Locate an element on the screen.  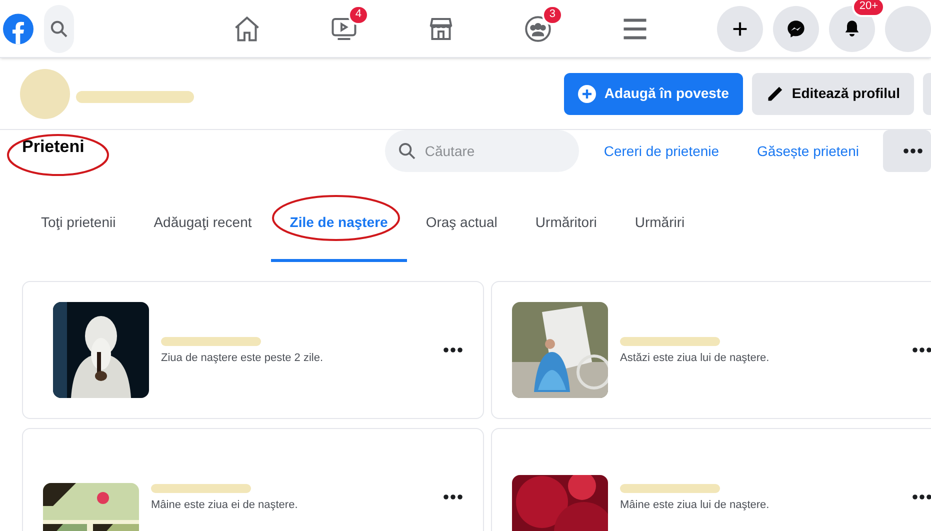
messenger-icon is located at coordinates (796, 28).